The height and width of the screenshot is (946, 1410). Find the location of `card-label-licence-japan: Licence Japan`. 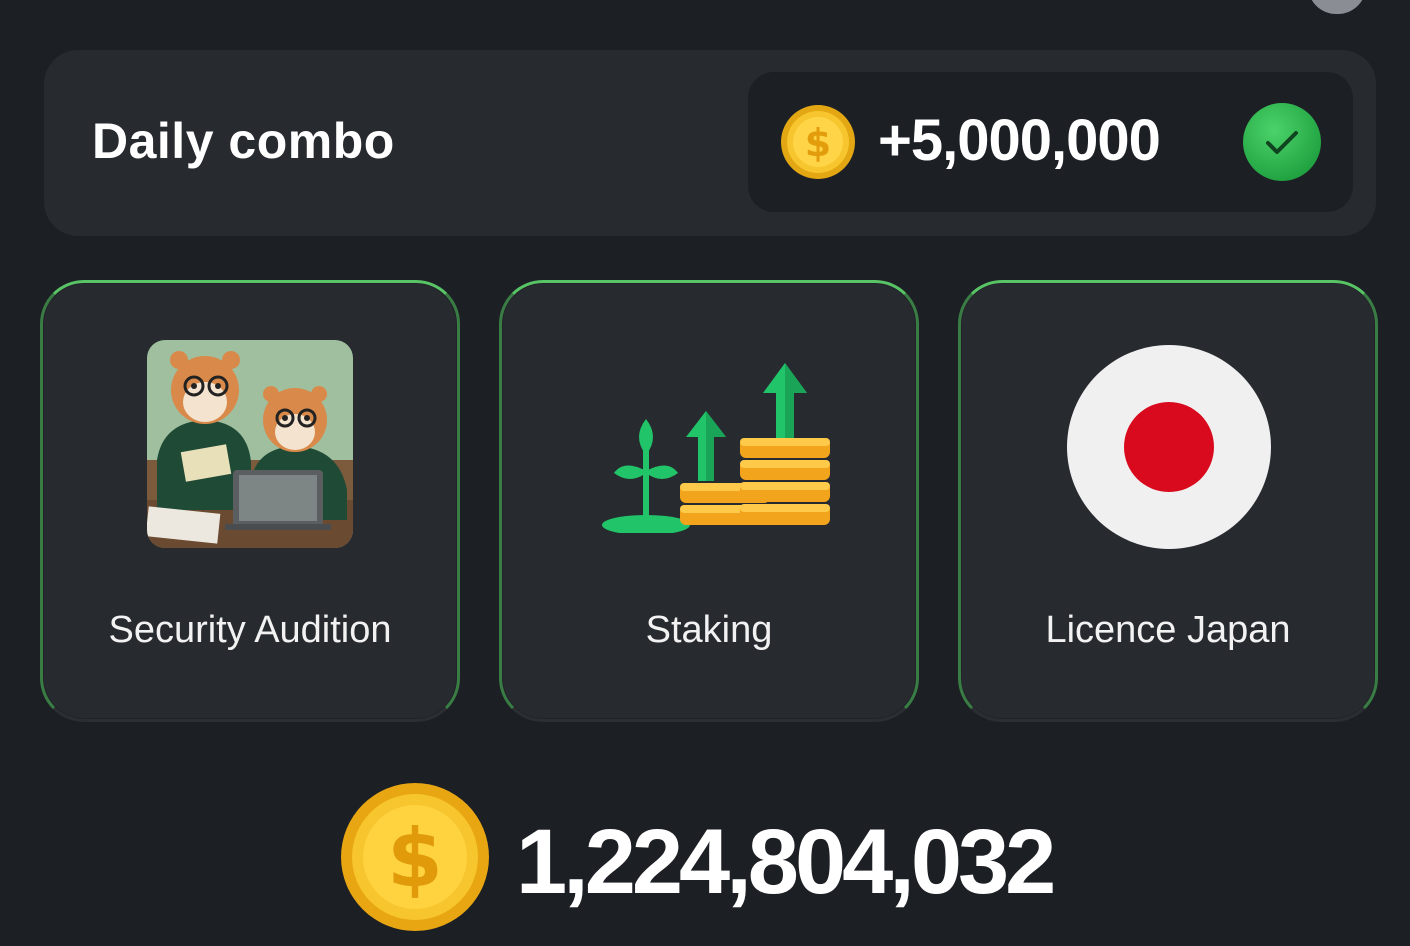

card-label-licence-japan: Licence Japan is located at coordinates (1168, 630).